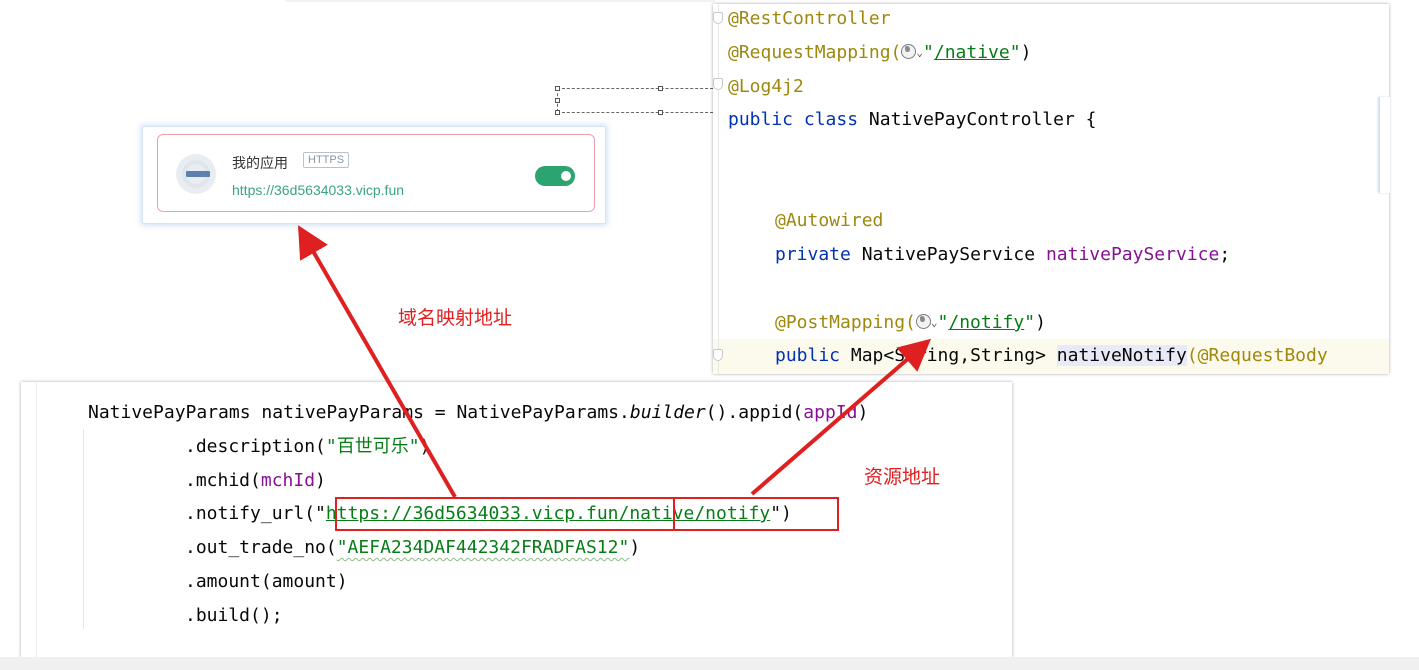 This screenshot has height=670, width=1419. Describe the element at coordinates (829, 220) in the screenshot. I see `code-line: @Autowired` at that location.